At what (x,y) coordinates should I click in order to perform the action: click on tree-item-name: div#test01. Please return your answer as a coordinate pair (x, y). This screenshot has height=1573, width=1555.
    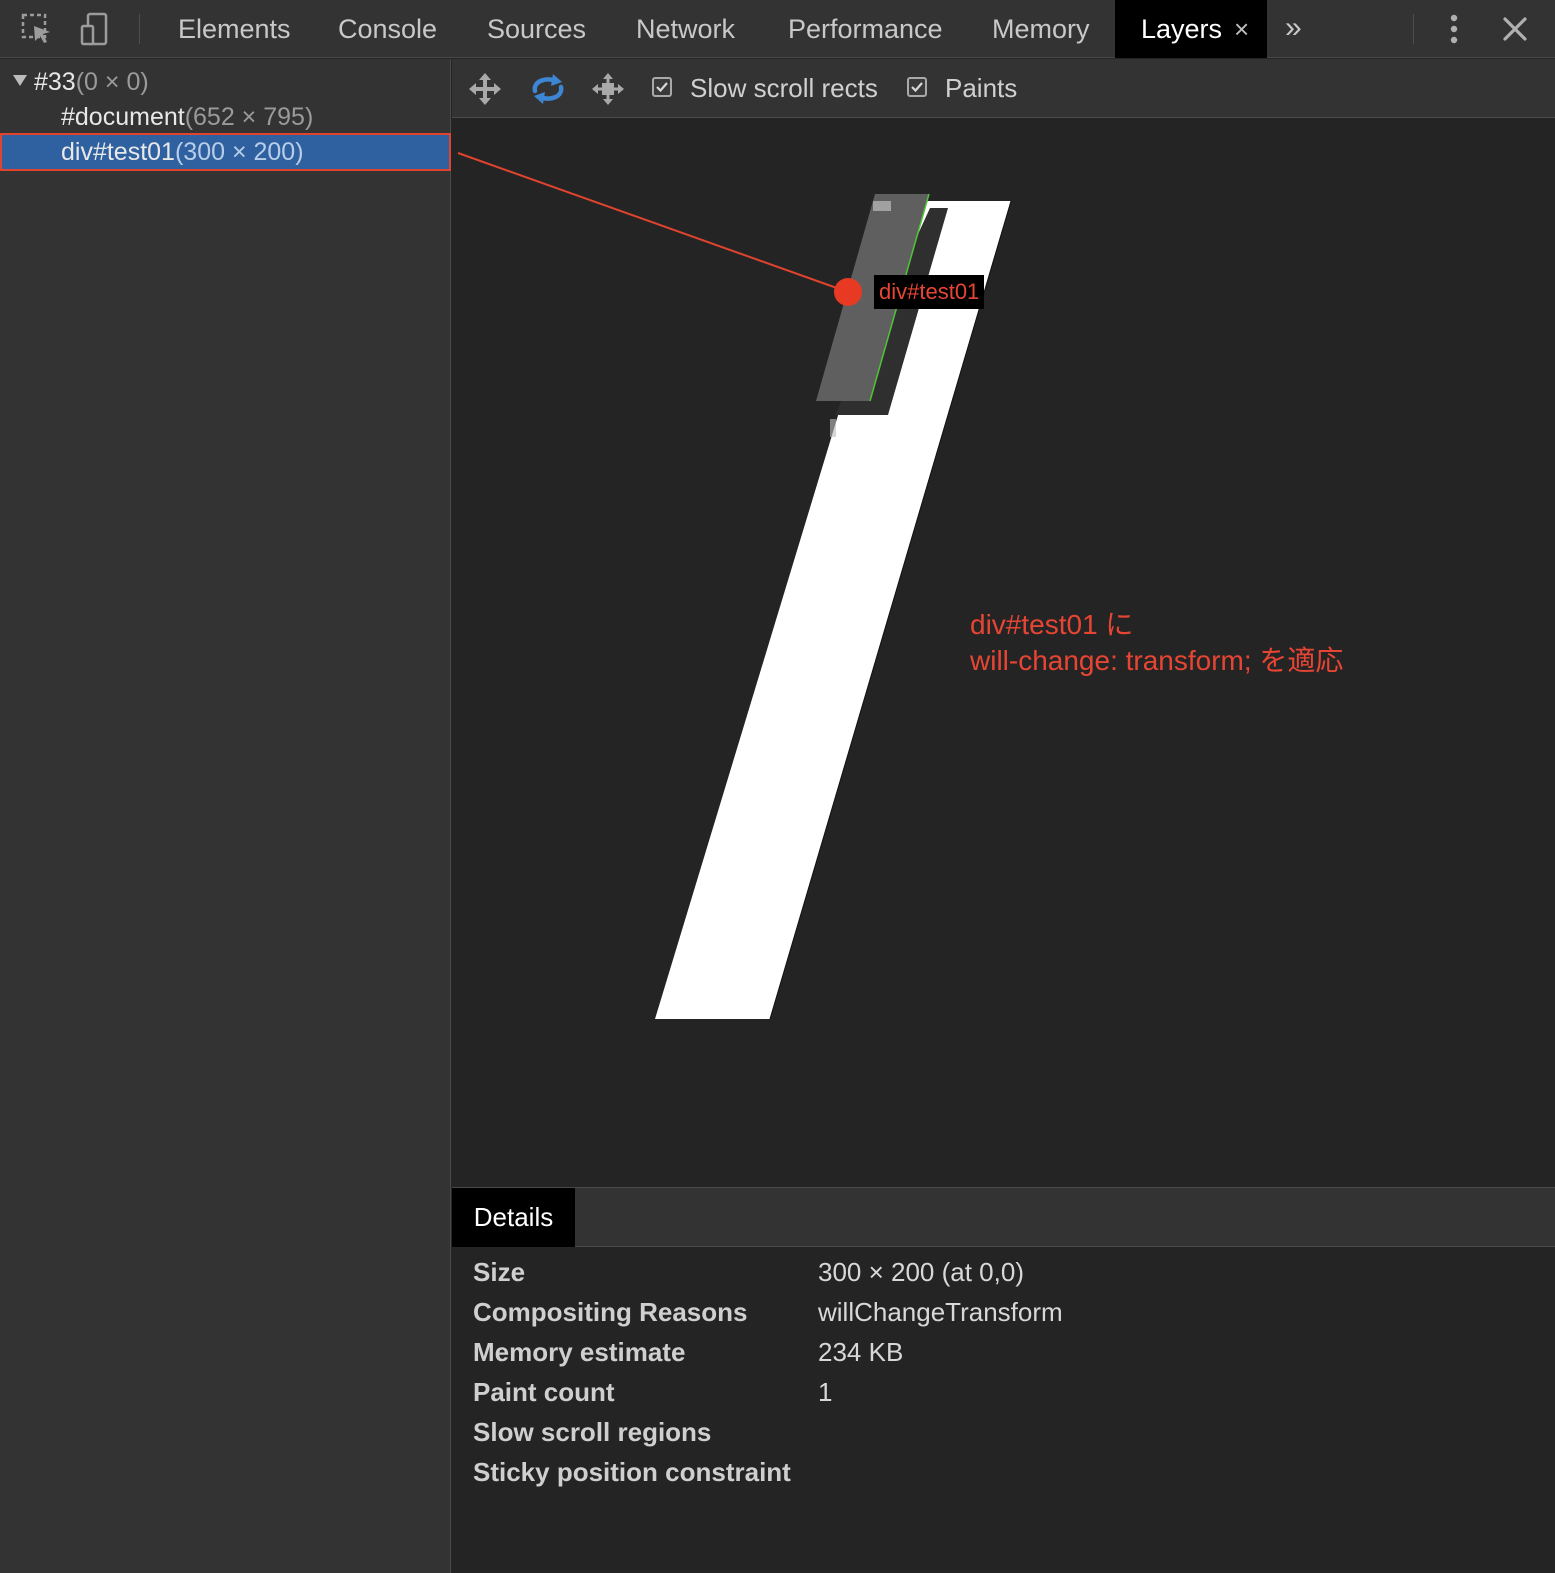
    Looking at the image, I should click on (118, 152).